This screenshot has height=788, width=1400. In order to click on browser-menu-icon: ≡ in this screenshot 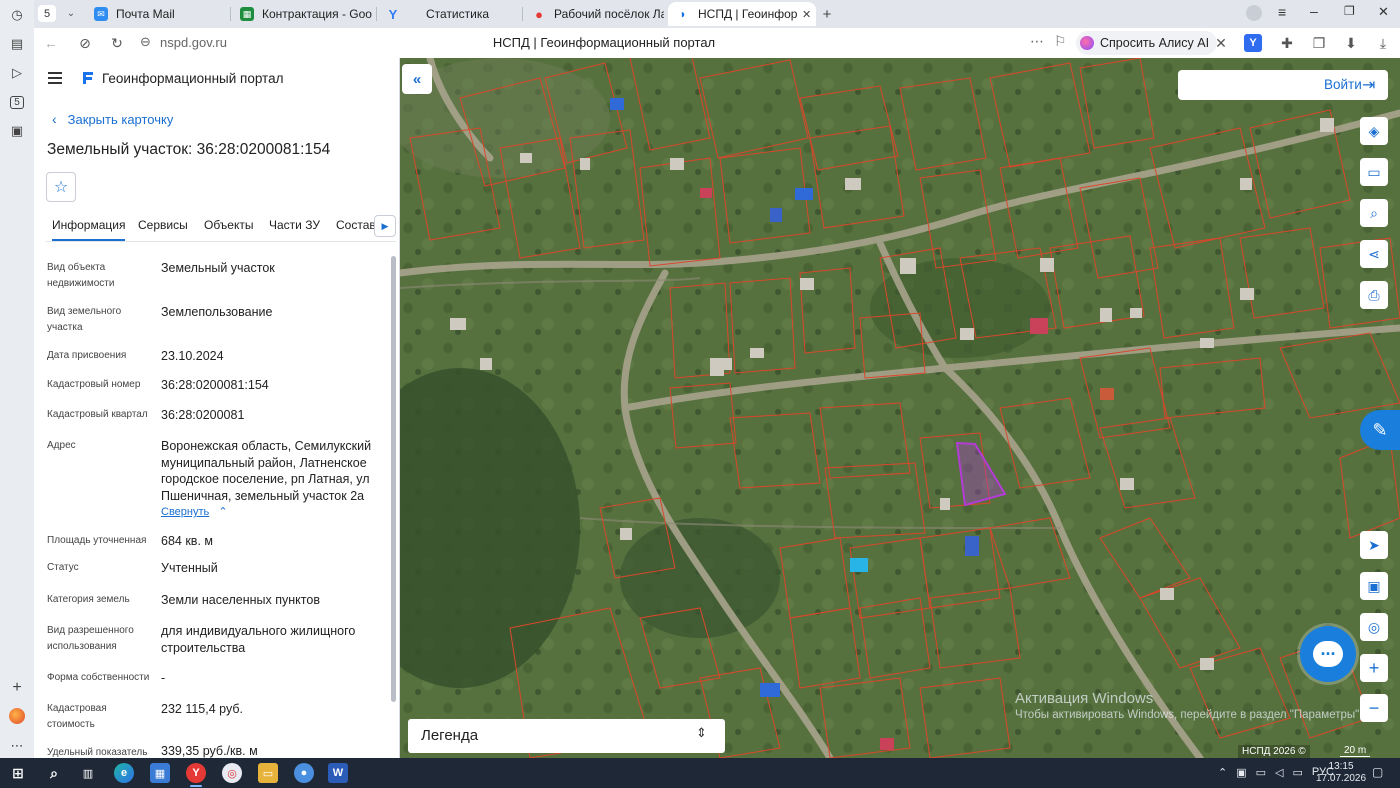, I will do `click(1282, 12)`.